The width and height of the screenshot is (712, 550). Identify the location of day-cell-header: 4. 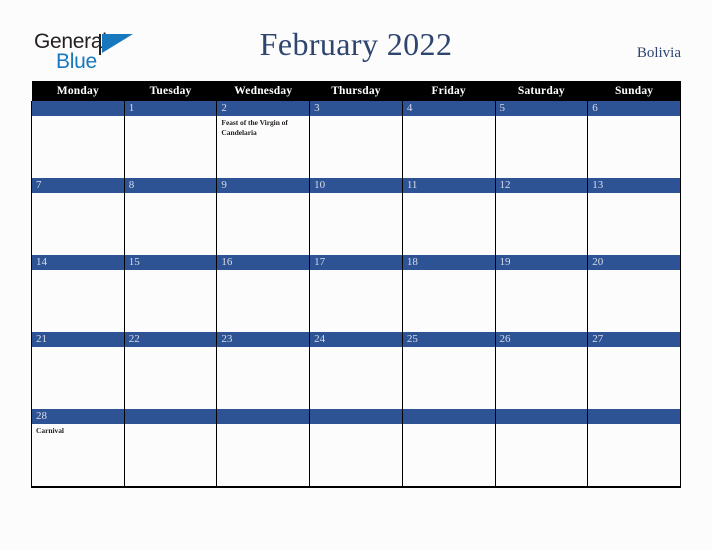
(448, 108).